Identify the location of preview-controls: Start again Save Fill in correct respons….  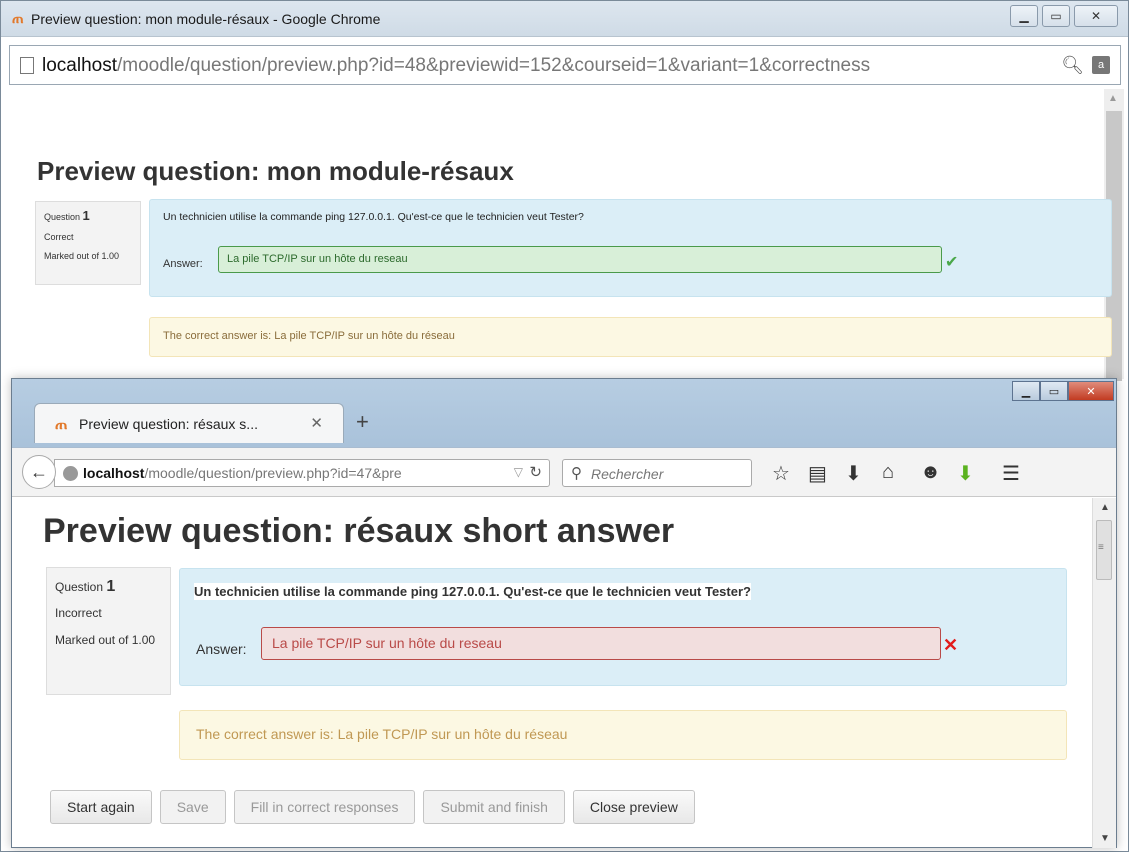
(372, 807).